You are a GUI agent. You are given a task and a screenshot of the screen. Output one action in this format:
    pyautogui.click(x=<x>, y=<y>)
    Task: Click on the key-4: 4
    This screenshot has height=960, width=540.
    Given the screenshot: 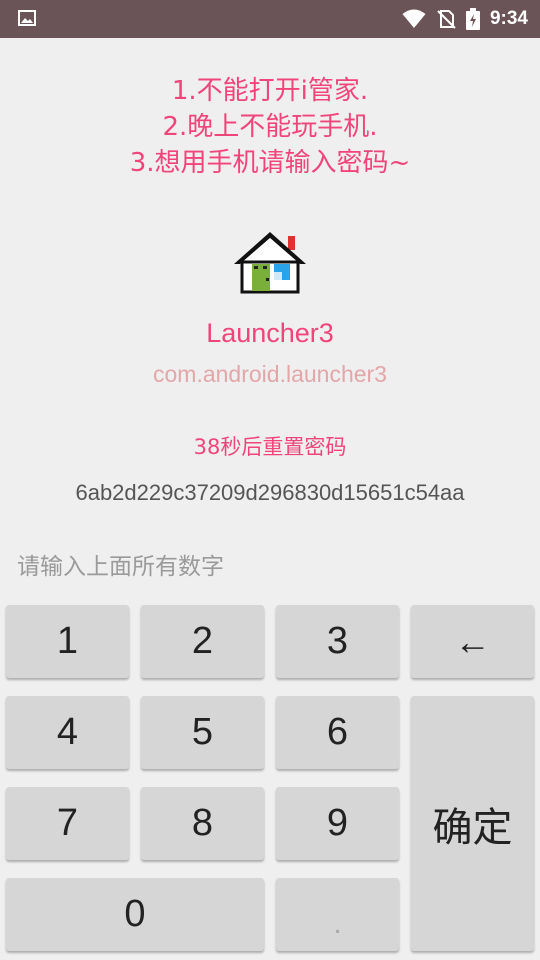 What is the action you would take?
    pyautogui.click(x=67, y=732)
    